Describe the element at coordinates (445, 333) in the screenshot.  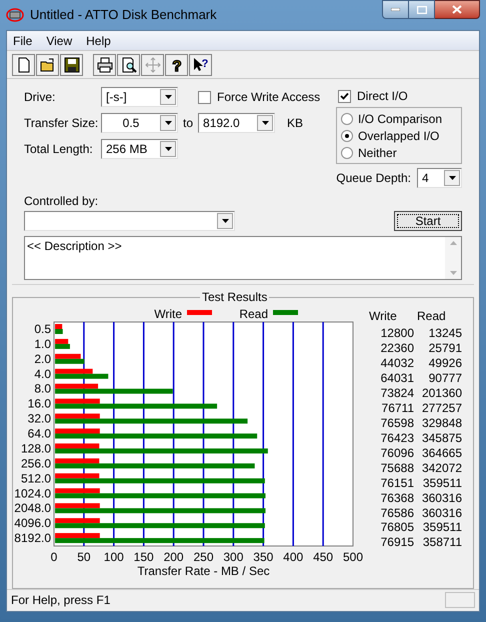
I see `table-cell-text: 13245` at that location.